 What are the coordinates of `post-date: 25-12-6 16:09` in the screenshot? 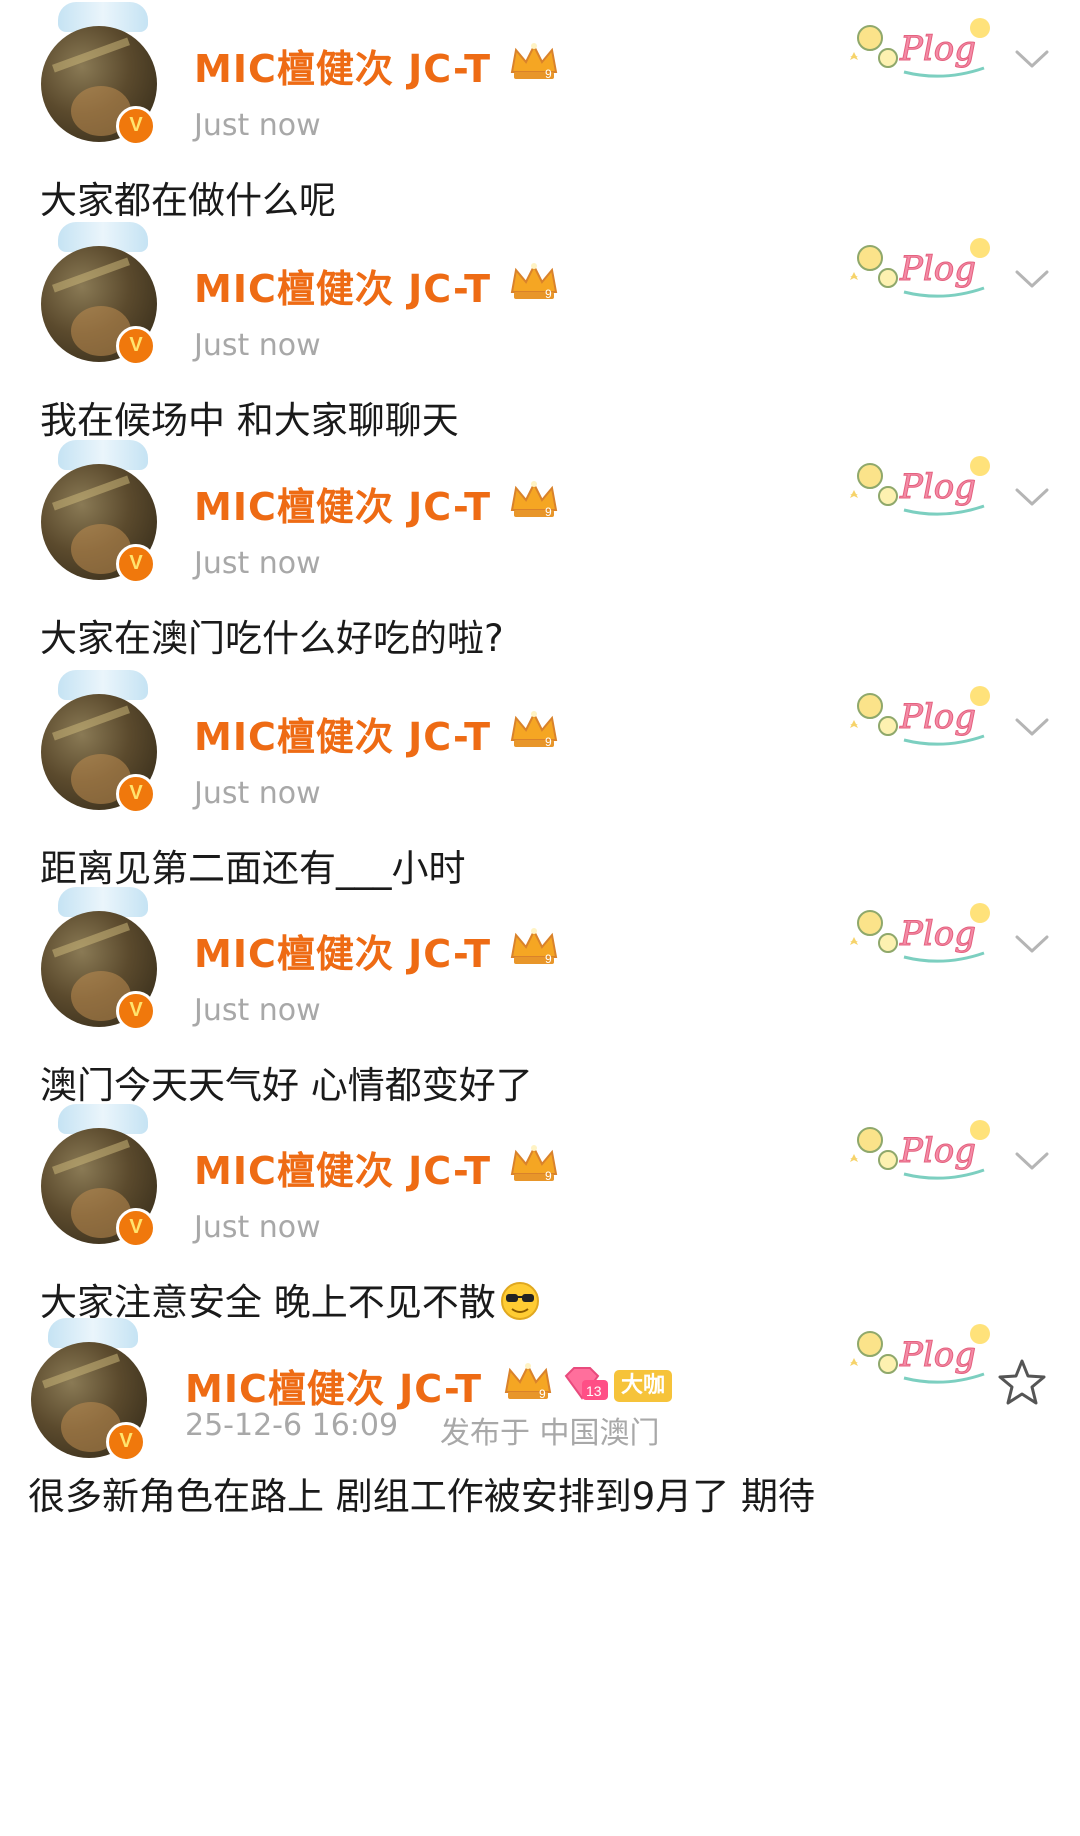 It's located at (292, 1425).